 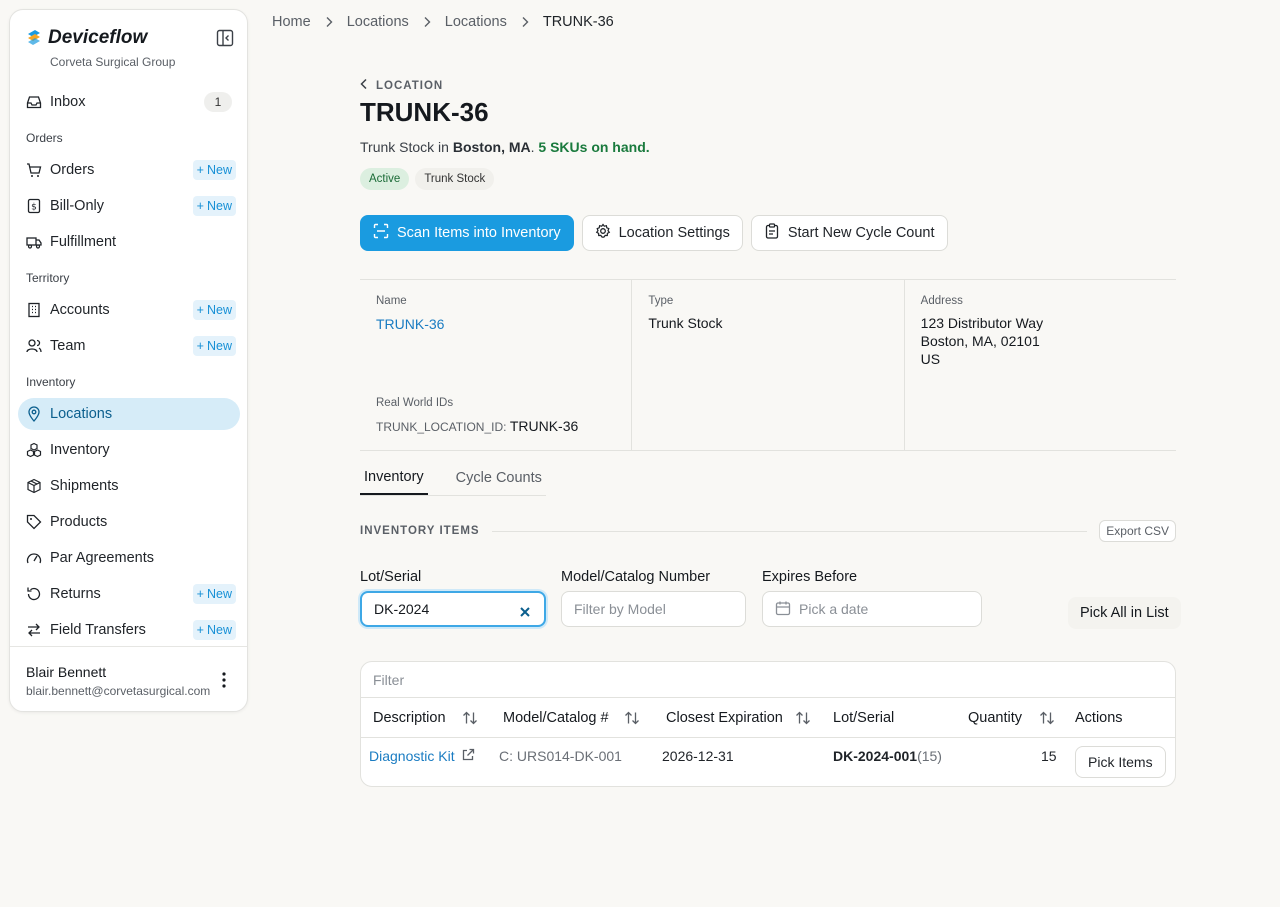 I want to click on sidebar-item-label: Bill-Only, so click(x=77, y=206).